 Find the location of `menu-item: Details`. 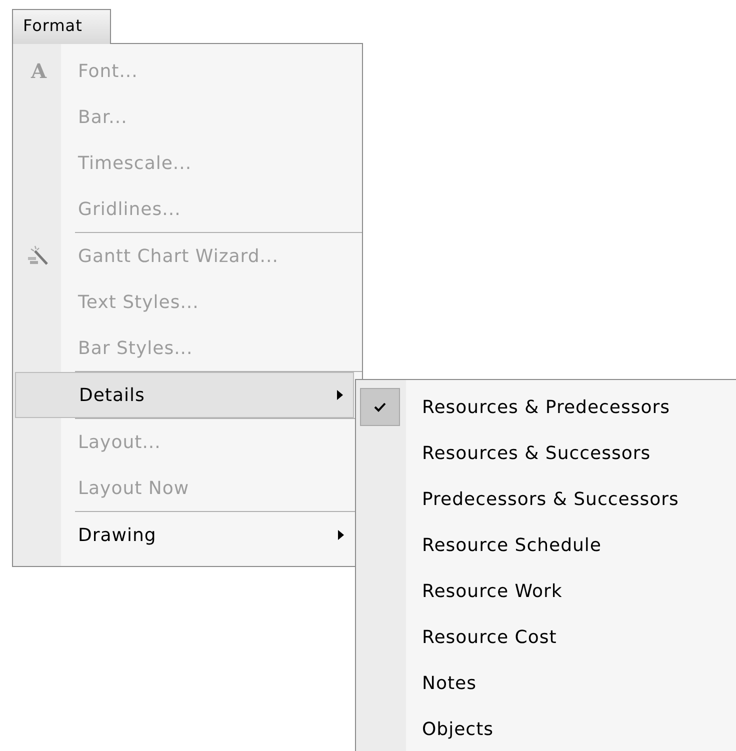

menu-item: Details is located at coordinates (184, 395).